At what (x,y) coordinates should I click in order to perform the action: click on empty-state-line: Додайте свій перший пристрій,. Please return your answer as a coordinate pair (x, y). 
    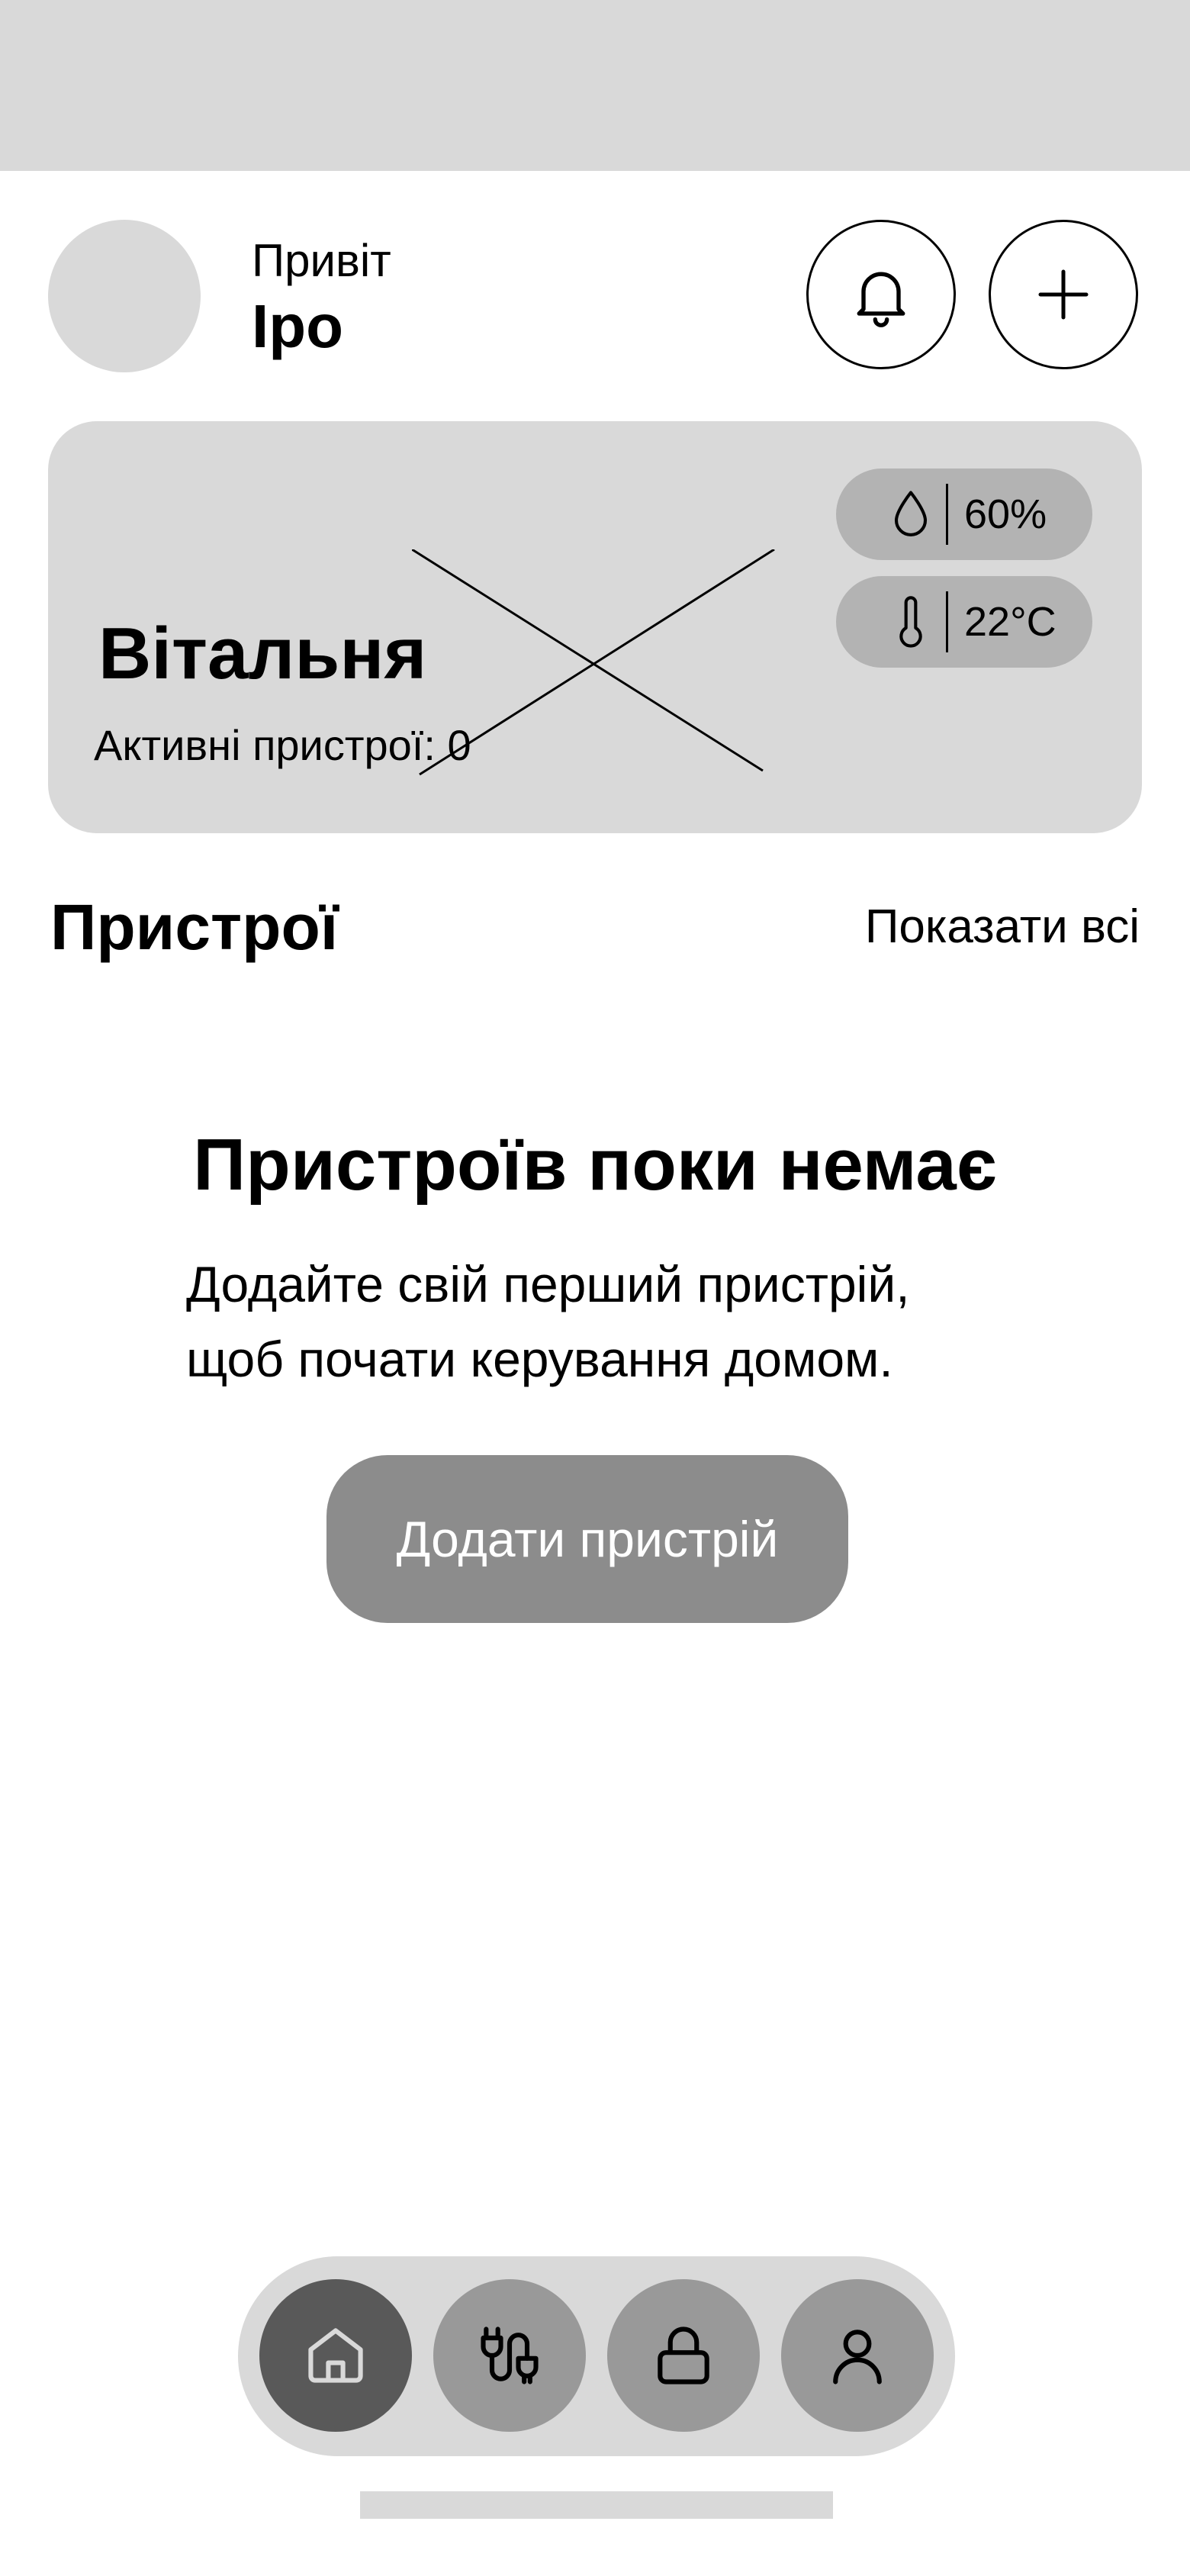
    Looking at the image, I should click on (548, 1284).